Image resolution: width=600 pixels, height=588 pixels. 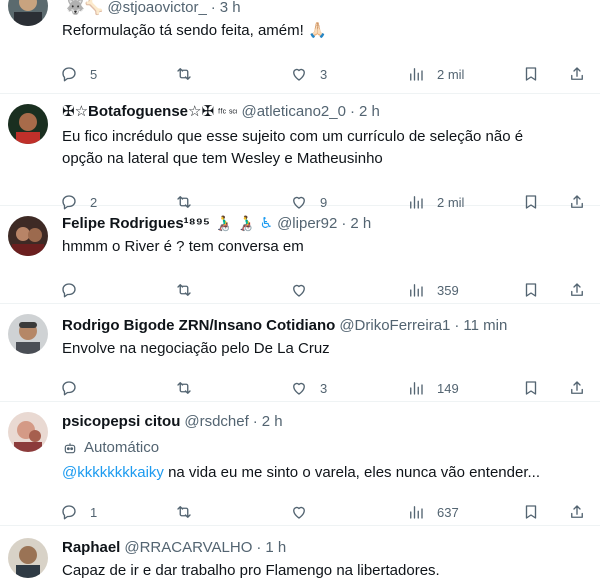 What do you see at coordinates (194, 30) in the screenshot?
I see `tweet-text: Reformulação tá sendo feita, amém! 🙏🏻` at bounding box center [194, 30].